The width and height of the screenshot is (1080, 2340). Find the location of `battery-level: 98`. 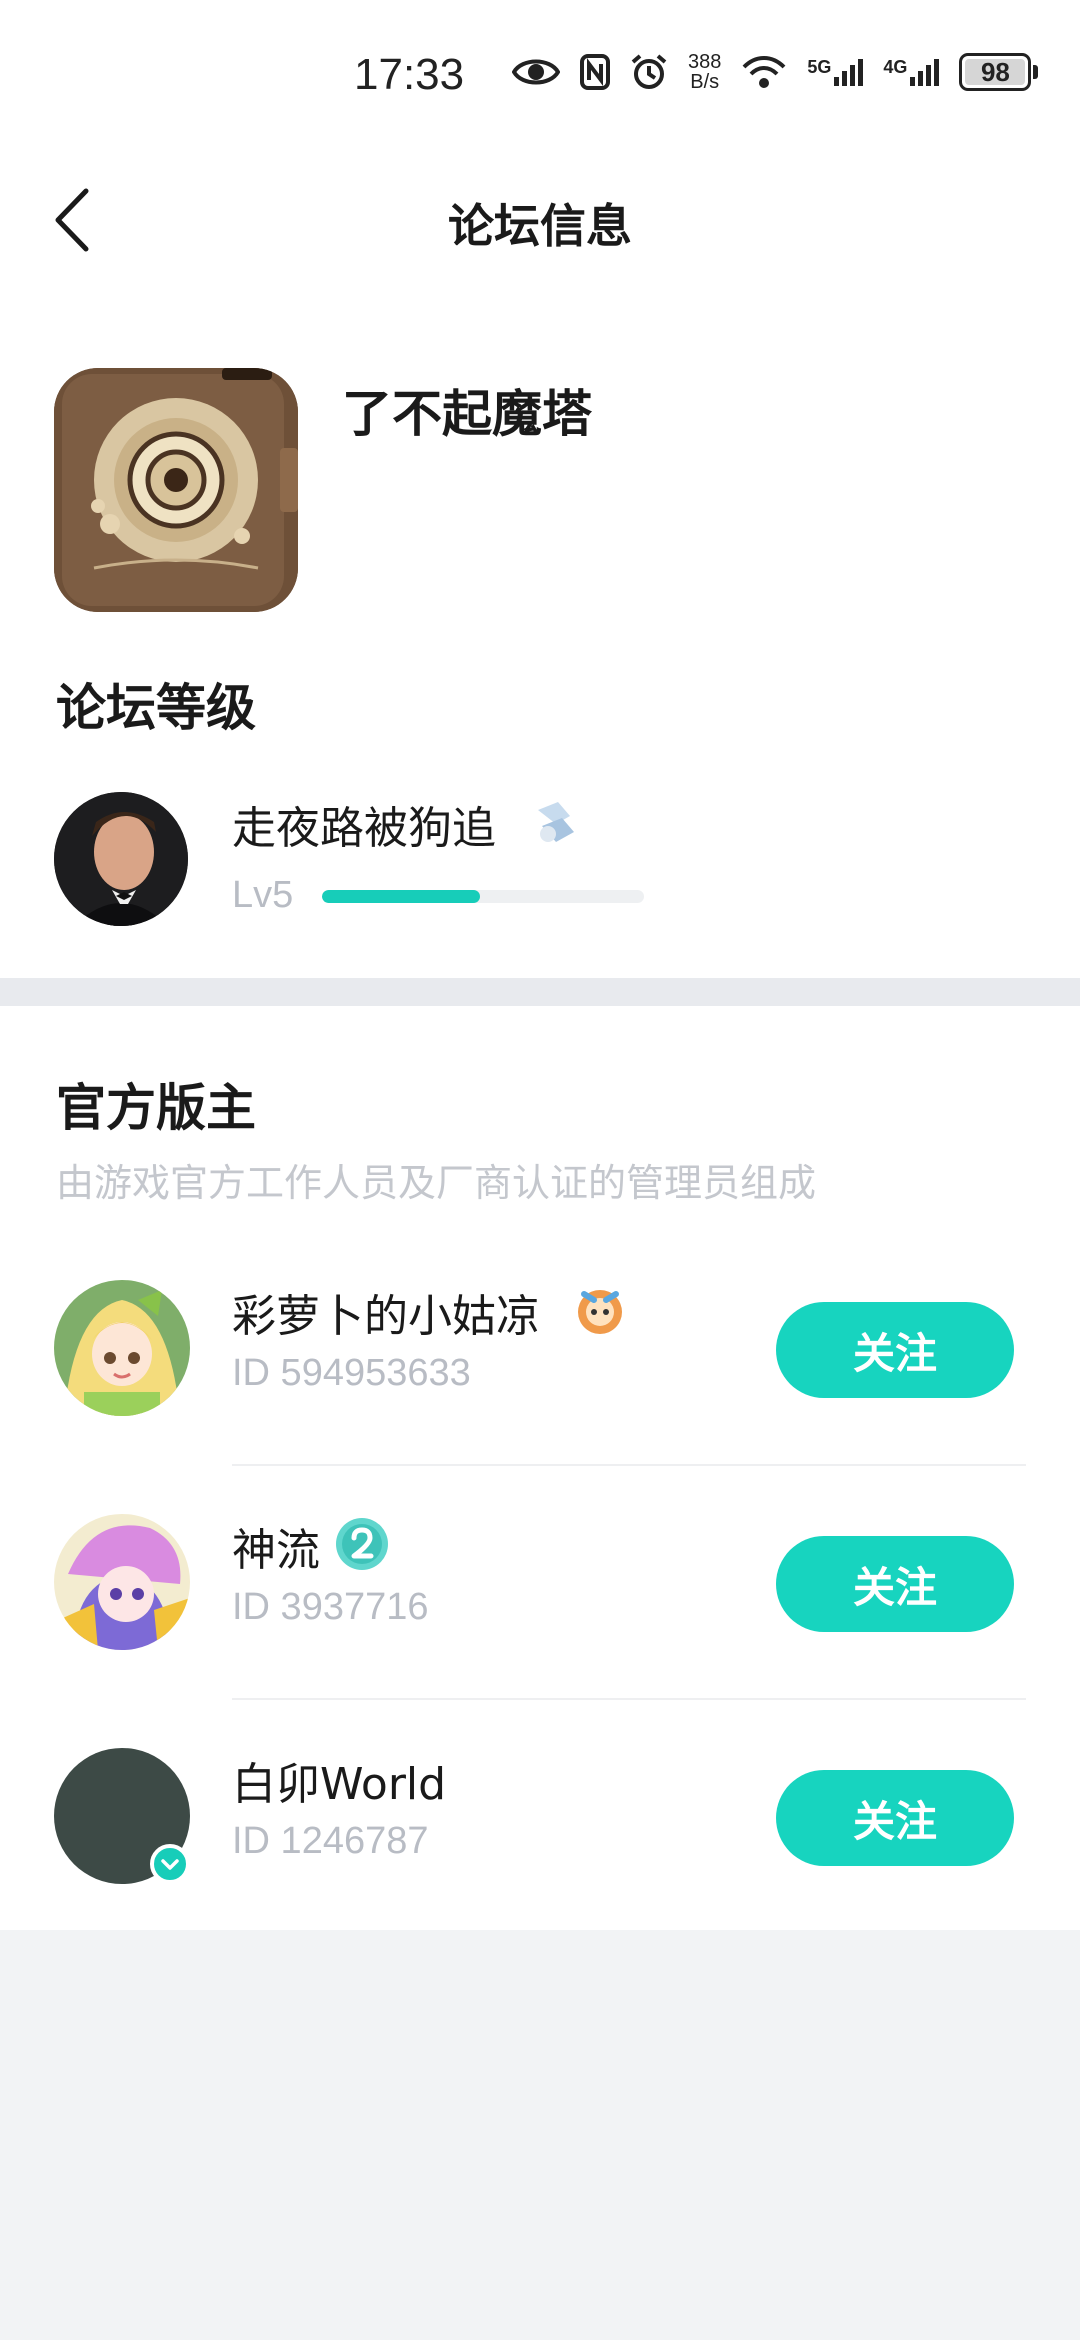

battery-level: 98 is located at coordinates (995, 71).